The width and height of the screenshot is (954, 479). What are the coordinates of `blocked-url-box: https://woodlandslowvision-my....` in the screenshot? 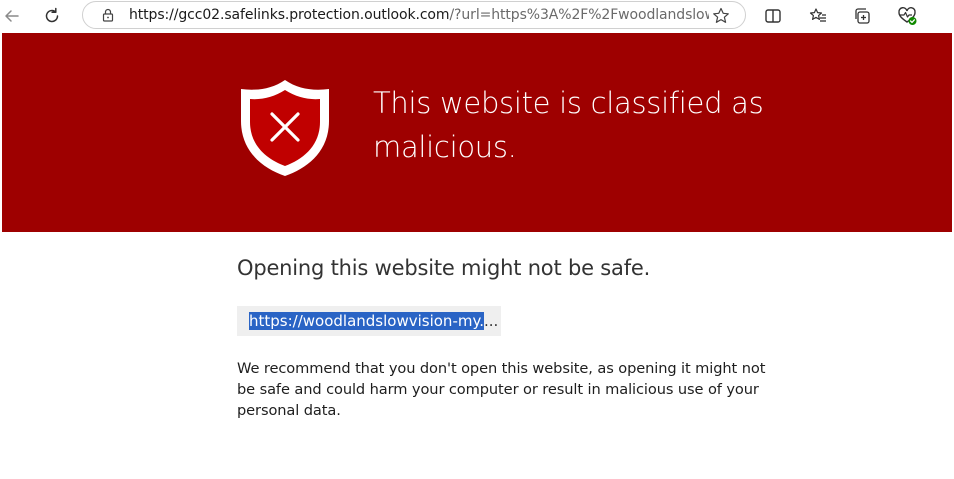 It's located at (369, 321).